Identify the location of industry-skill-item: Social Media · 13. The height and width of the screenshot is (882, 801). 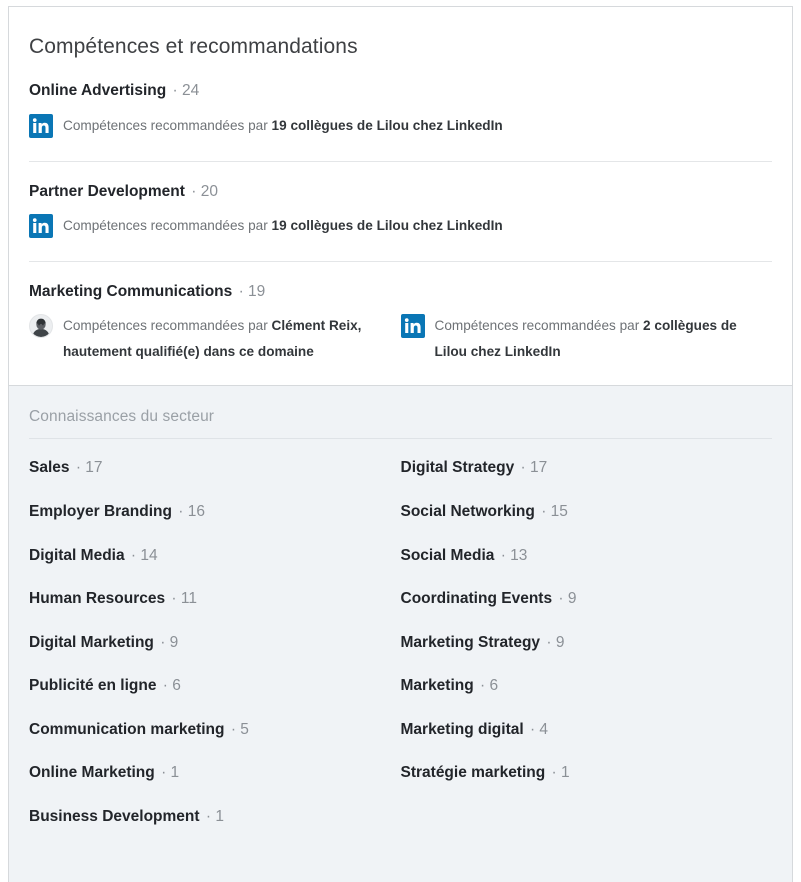
(587, 556).